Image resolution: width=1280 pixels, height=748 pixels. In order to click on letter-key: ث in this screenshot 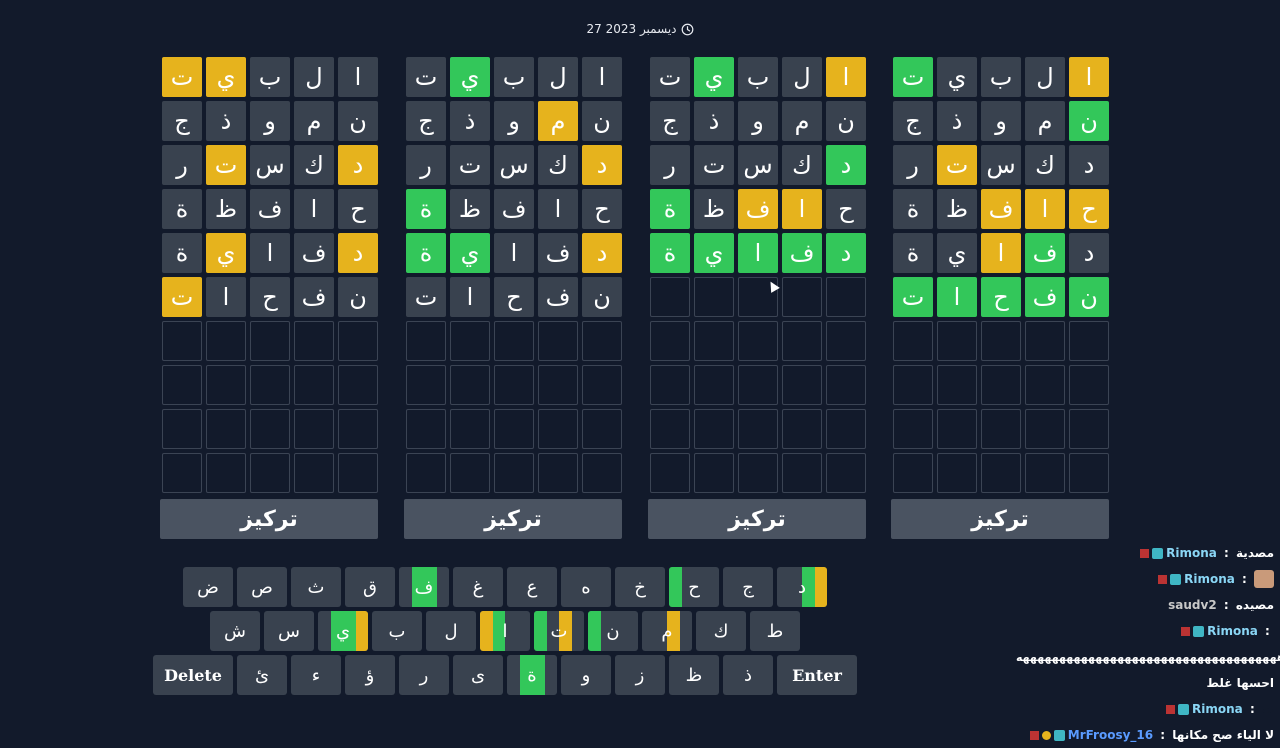, I will do `click(316, 587)`.